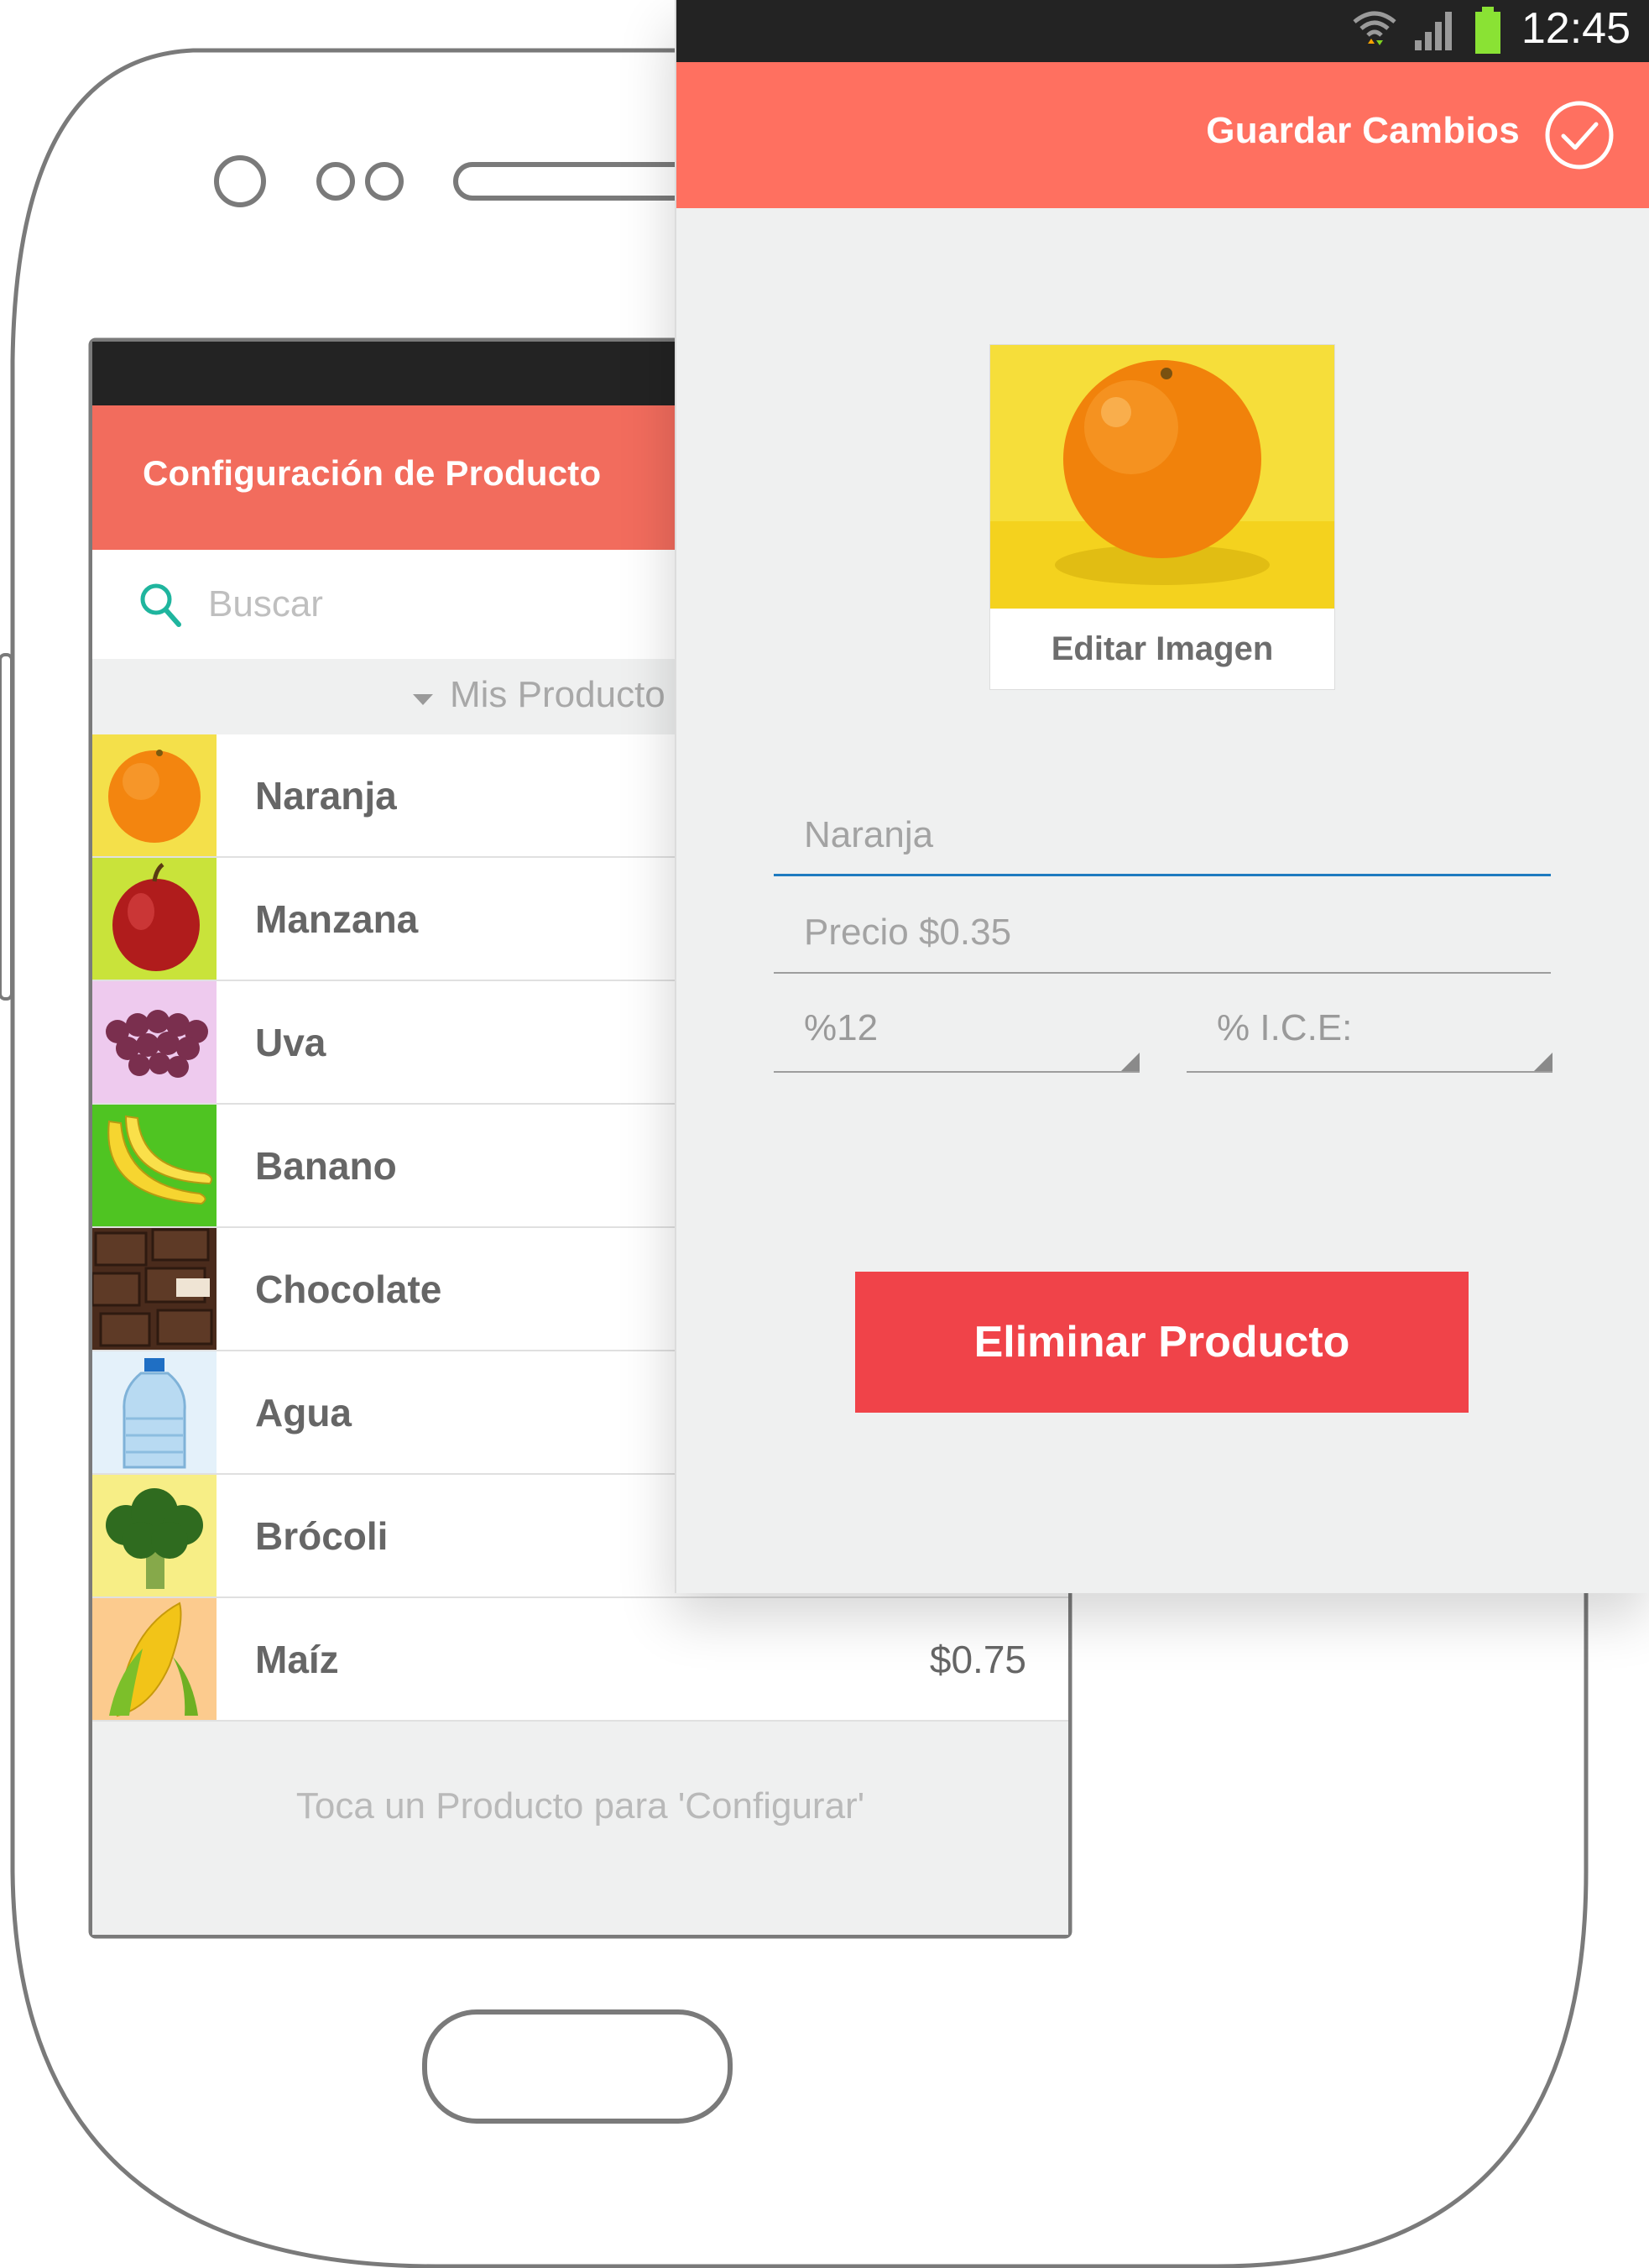  I want to click on product-name: Uva, so click(290, 1042).